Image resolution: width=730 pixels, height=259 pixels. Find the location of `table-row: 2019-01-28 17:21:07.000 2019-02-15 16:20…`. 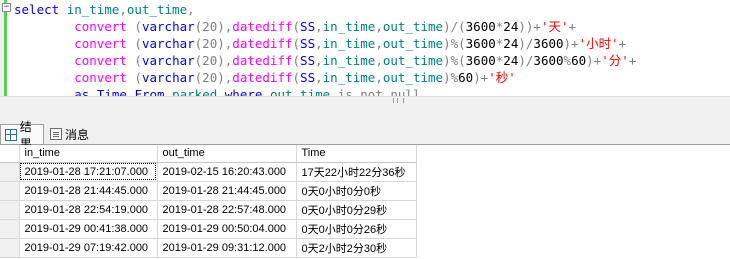

table-row: 2019-01-28 17:21:07.000 2019-02-15 16:20… is located at coordinates (208, 172).